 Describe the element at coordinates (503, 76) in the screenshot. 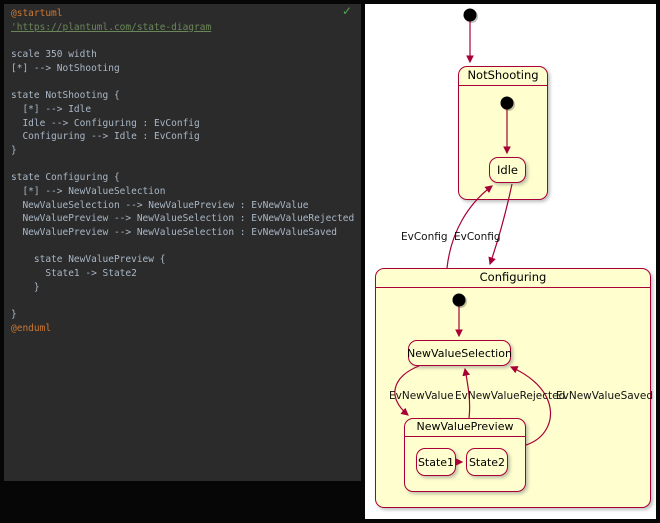

I see `state-notshooting-title: NotShooting` at that location.